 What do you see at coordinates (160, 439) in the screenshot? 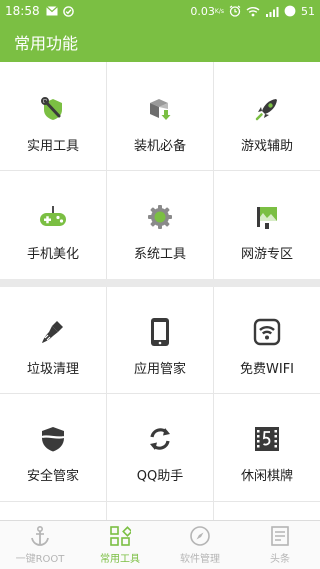
I see `sync-icon` at bounding box center [160, 439].